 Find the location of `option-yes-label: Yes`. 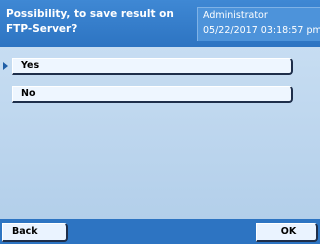

option-yes-label: Yes is located at coordinates (30, 65).